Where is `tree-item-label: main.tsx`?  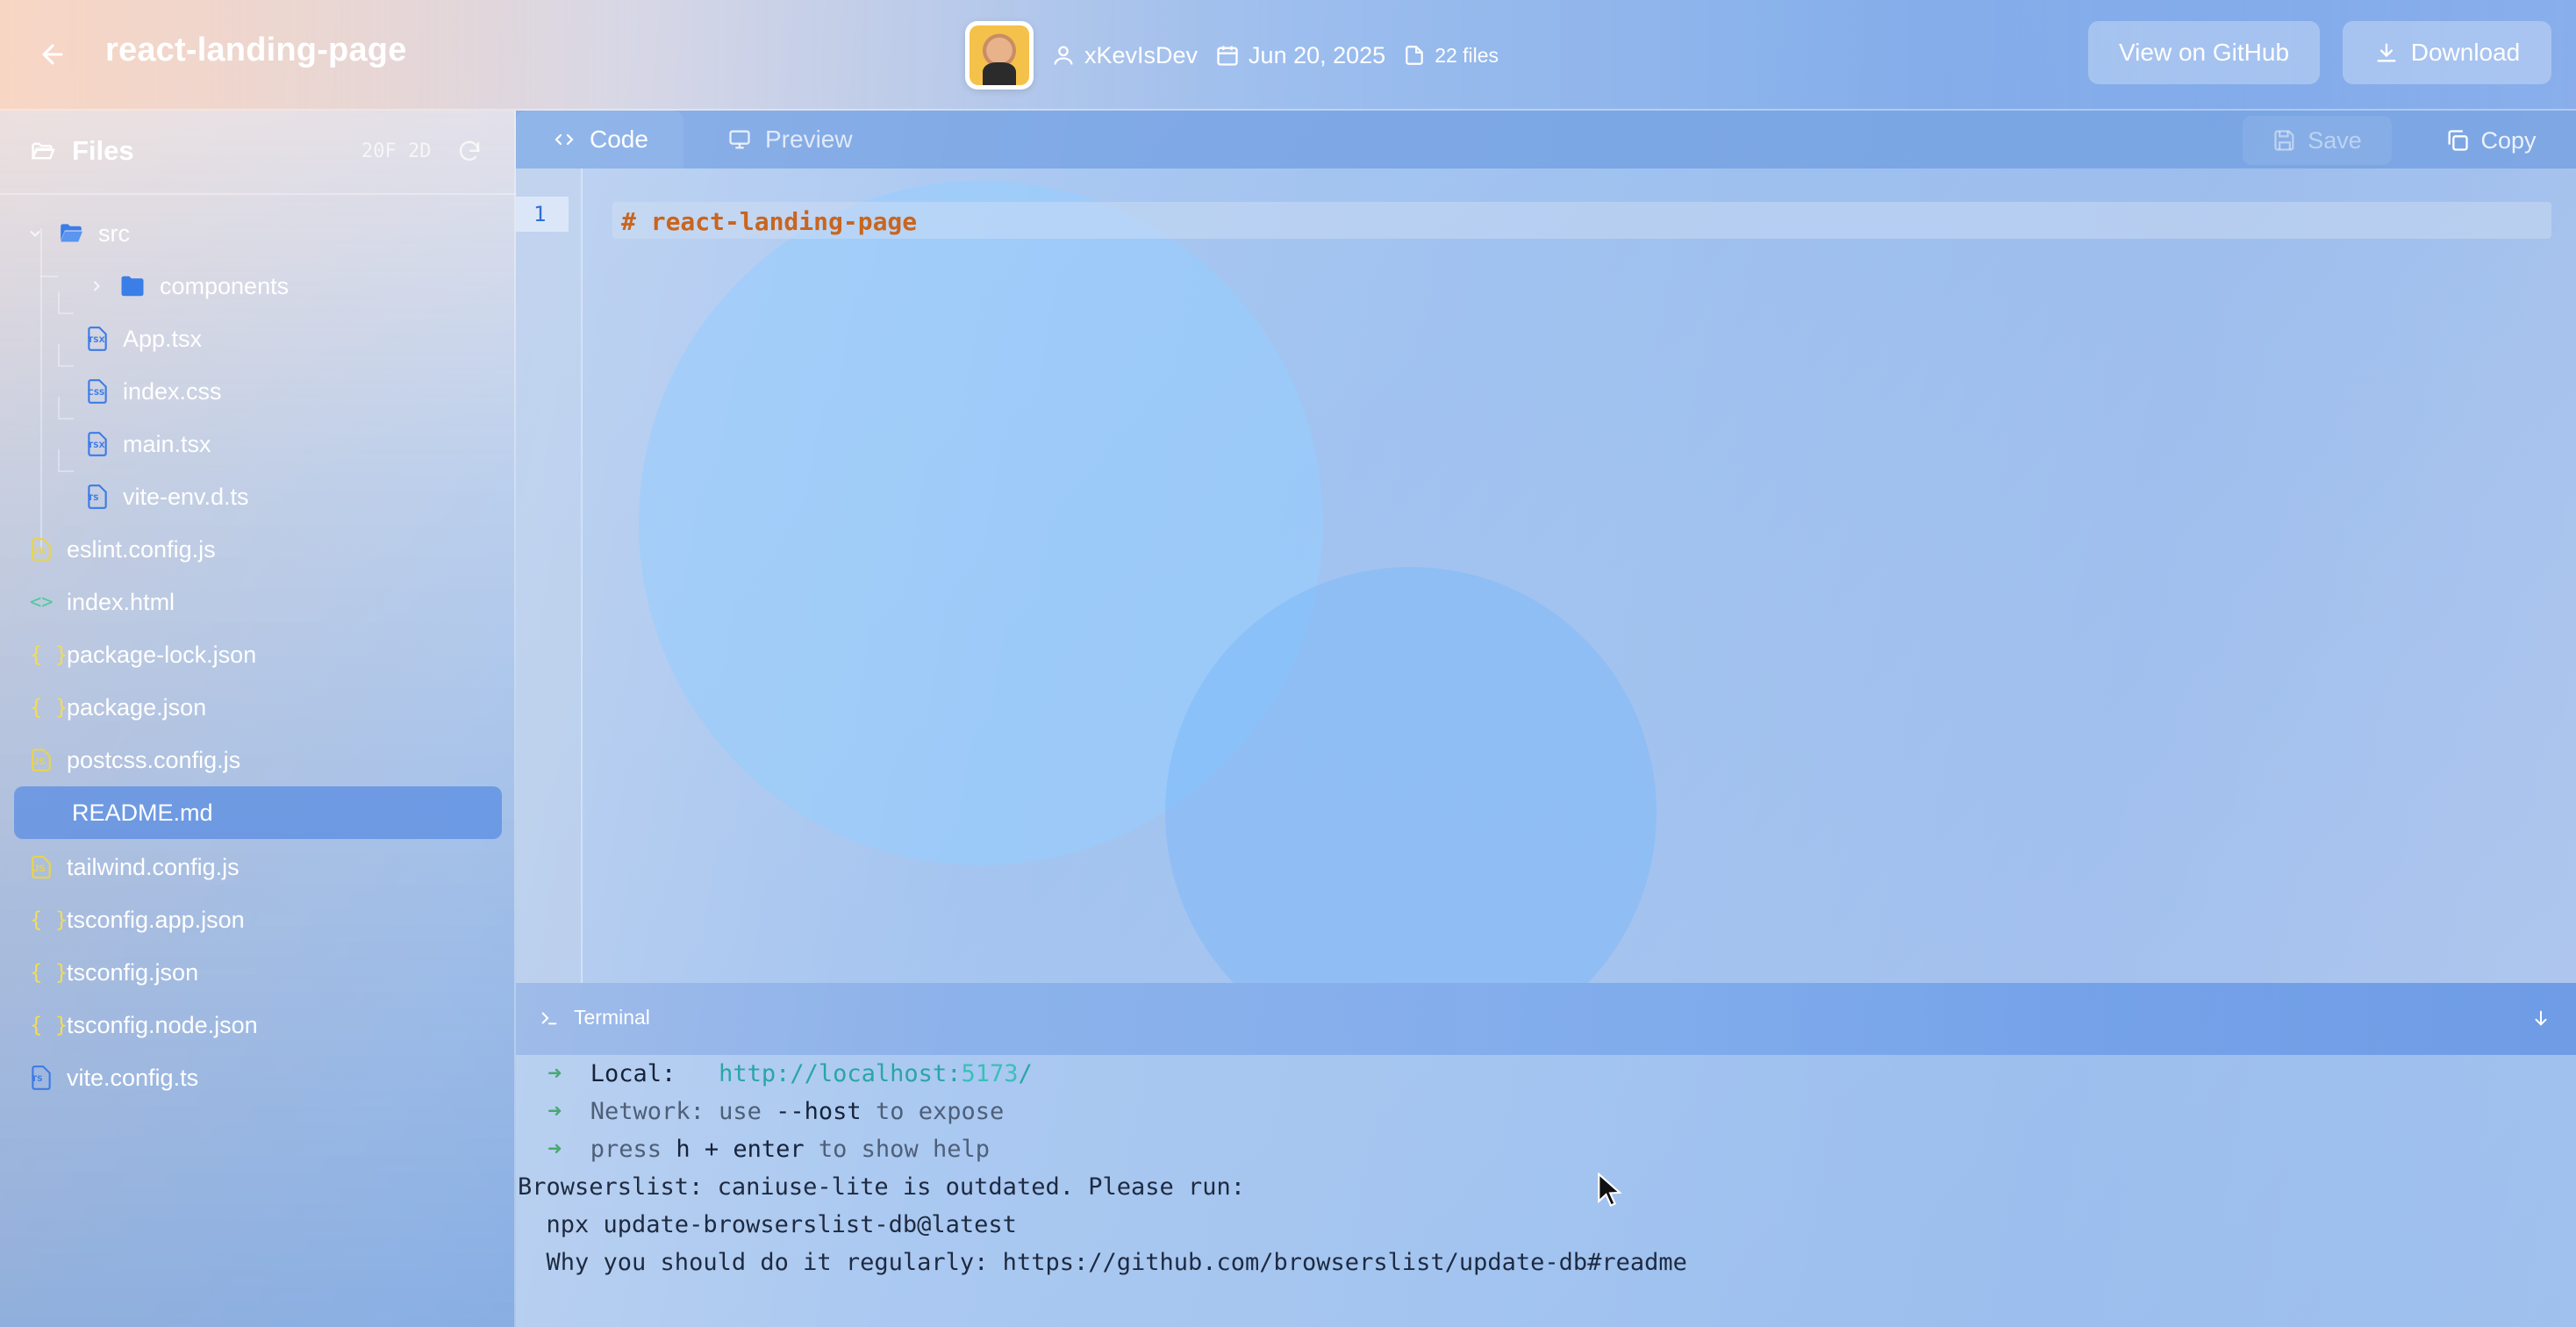
tree-item-label: main.tsx is located at coordinates (167, 444).